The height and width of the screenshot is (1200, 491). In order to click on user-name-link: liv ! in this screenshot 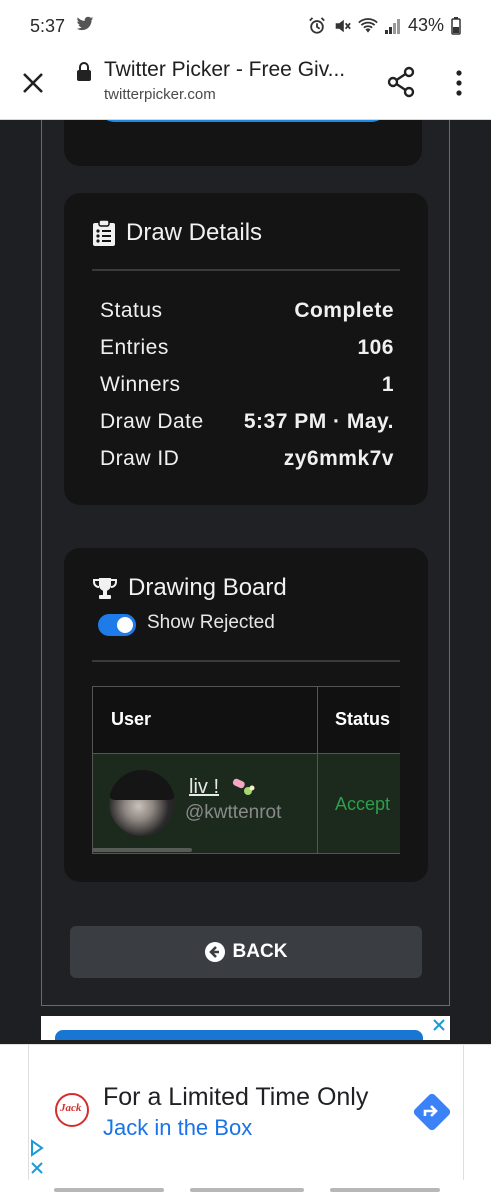, I will do `click(204, 787)`.